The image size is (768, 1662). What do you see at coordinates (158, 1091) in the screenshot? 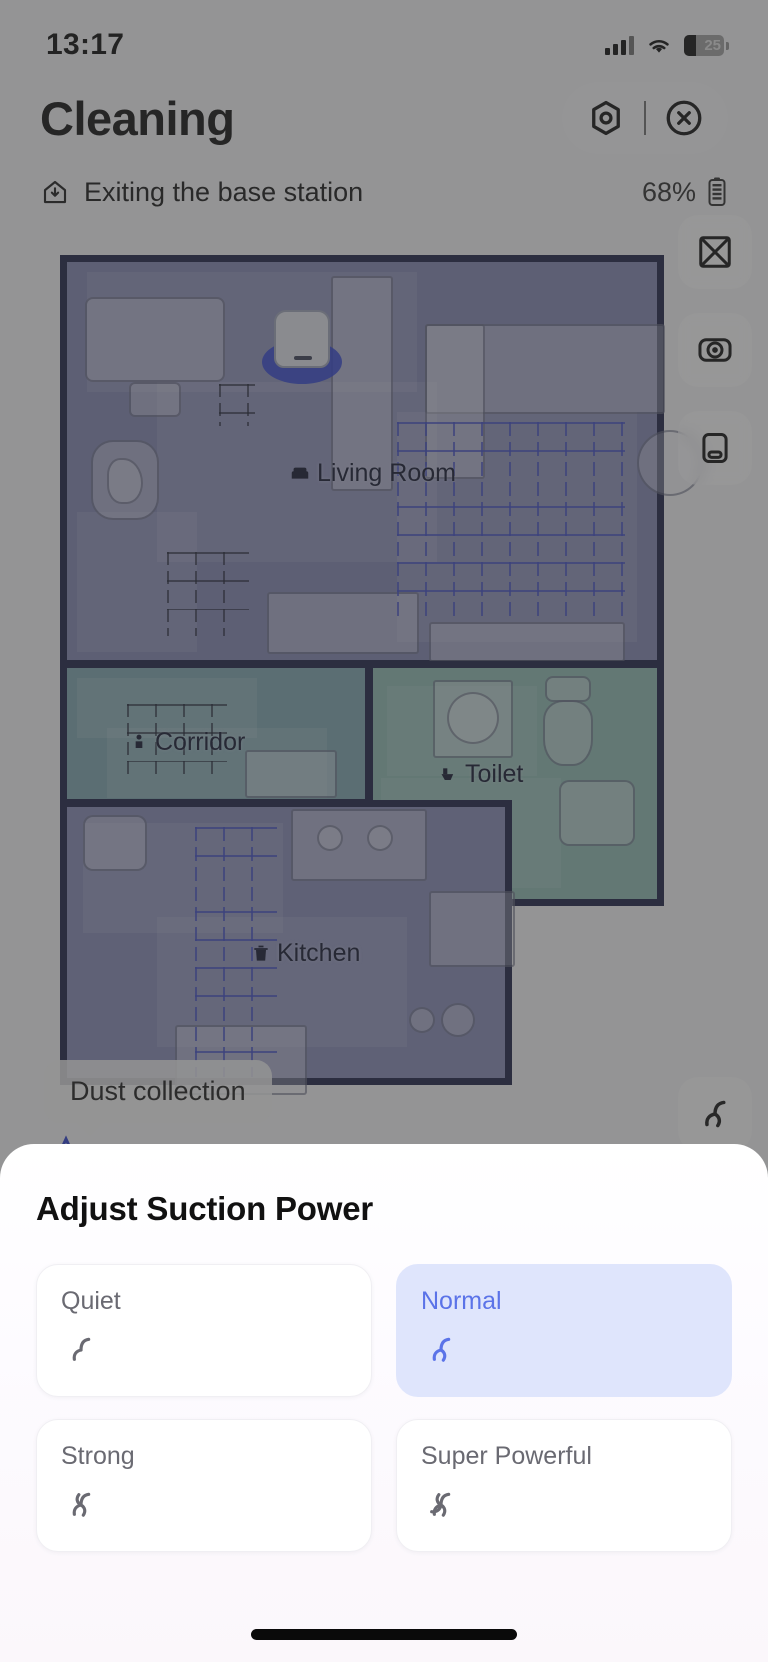
I see `tooltip-text: Dust collection` at bounding box center [158, 1091].